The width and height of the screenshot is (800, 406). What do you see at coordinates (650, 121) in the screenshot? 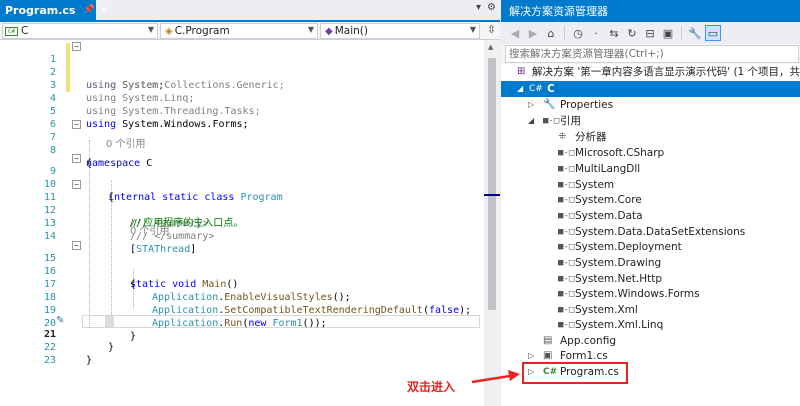
I see `tree-item-references: ◢ ■-□ 引用` at bounding box center [650, 121].